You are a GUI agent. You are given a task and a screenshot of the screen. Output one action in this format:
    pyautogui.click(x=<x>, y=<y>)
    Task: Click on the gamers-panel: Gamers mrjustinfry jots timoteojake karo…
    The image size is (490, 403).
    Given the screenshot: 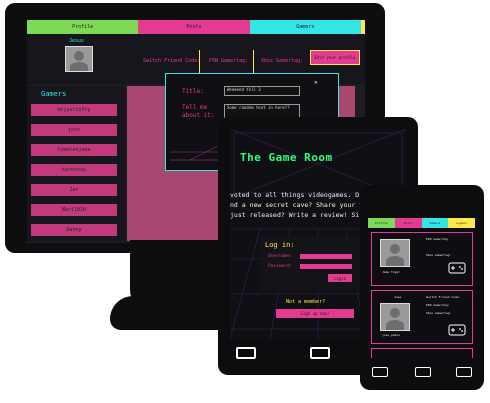 What is the action you would take?
    pyautogui.click(x=76, y=163)
    